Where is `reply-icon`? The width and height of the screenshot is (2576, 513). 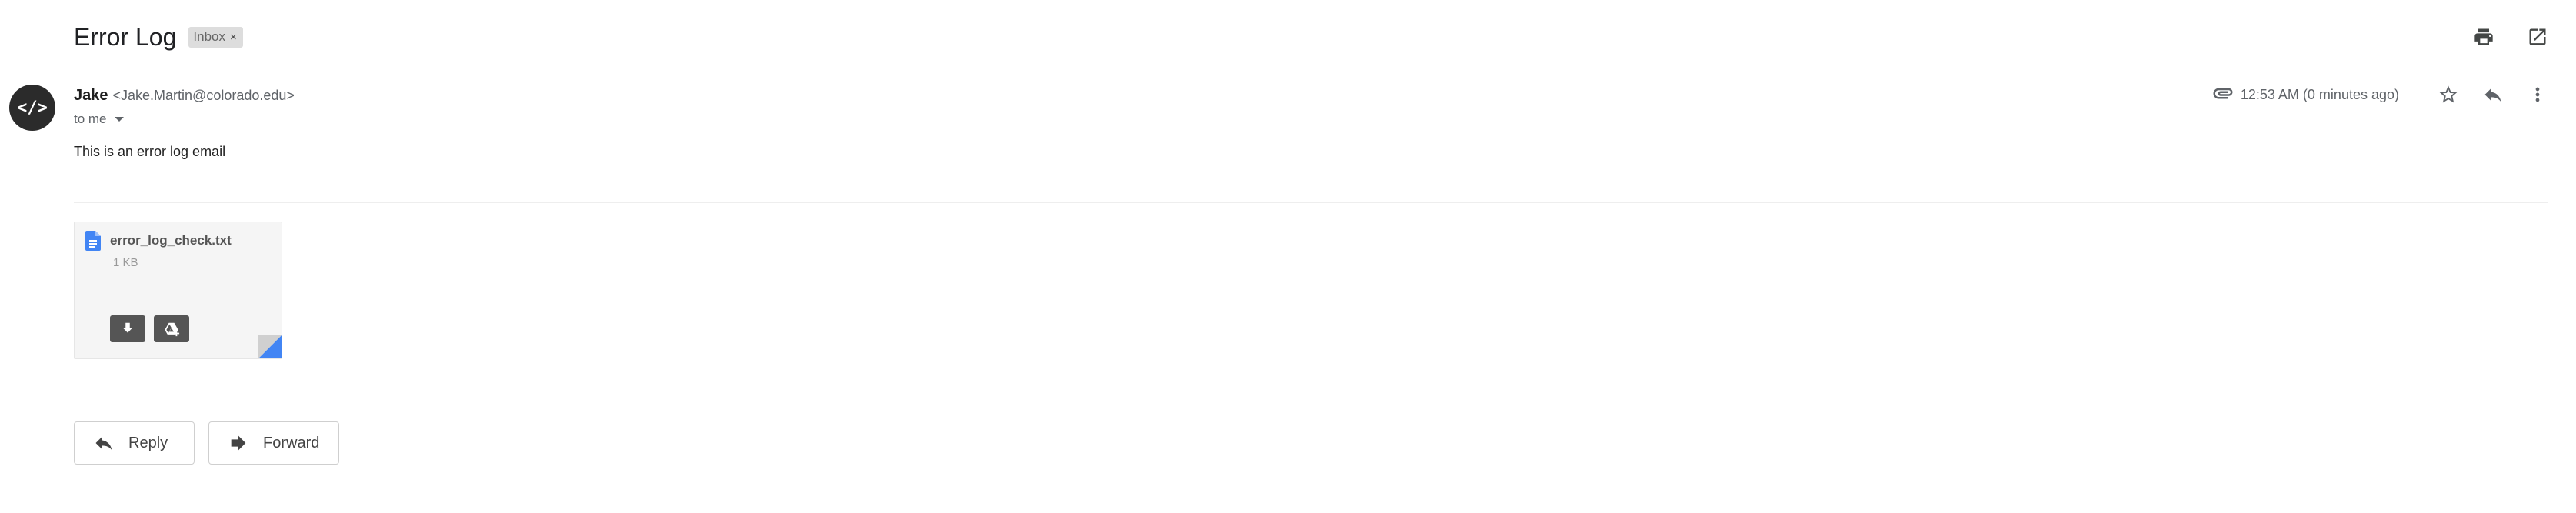 reply-icon is located at coordinates (2493, 94).